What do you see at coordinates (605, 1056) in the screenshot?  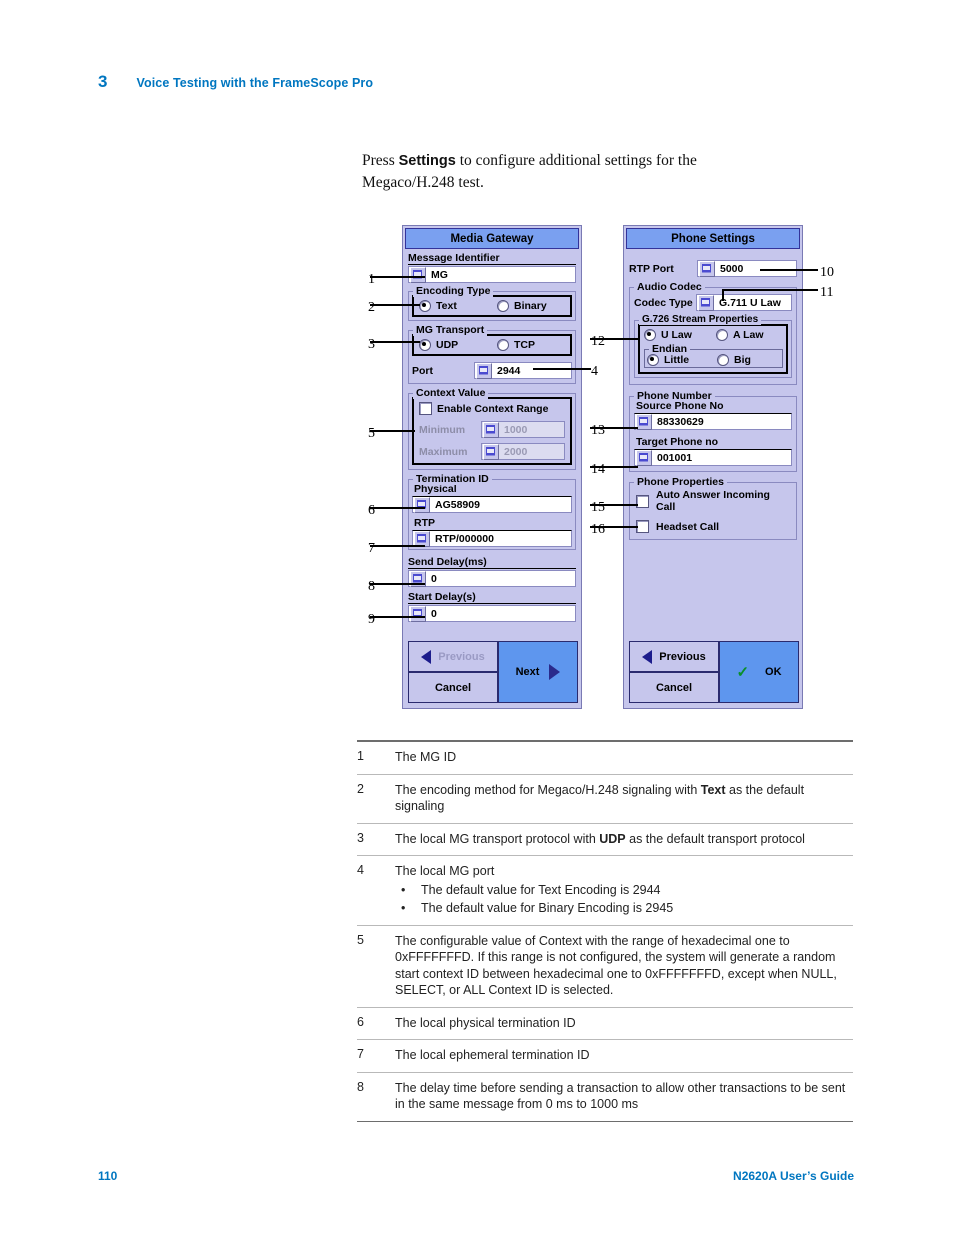 I see `table-row: 7 The local ephemeral termination ID` at bounding box center [605, 1056].